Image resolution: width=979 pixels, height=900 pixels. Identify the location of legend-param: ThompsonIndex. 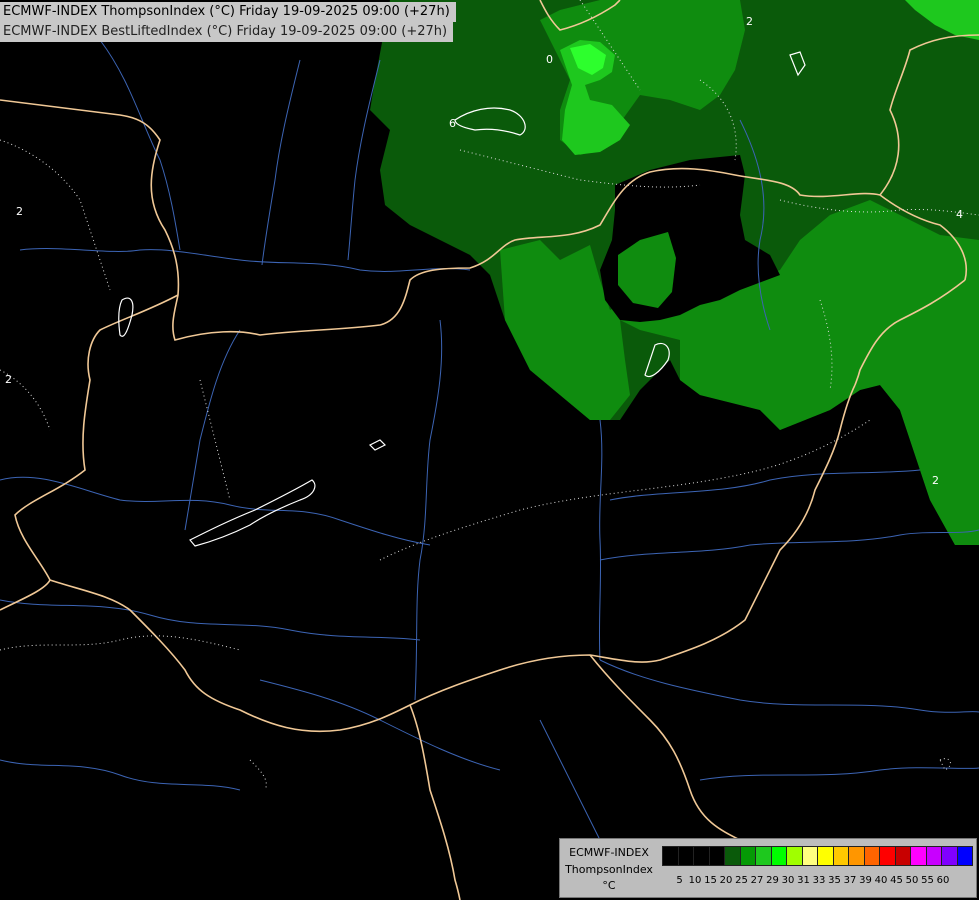
(609, 869).